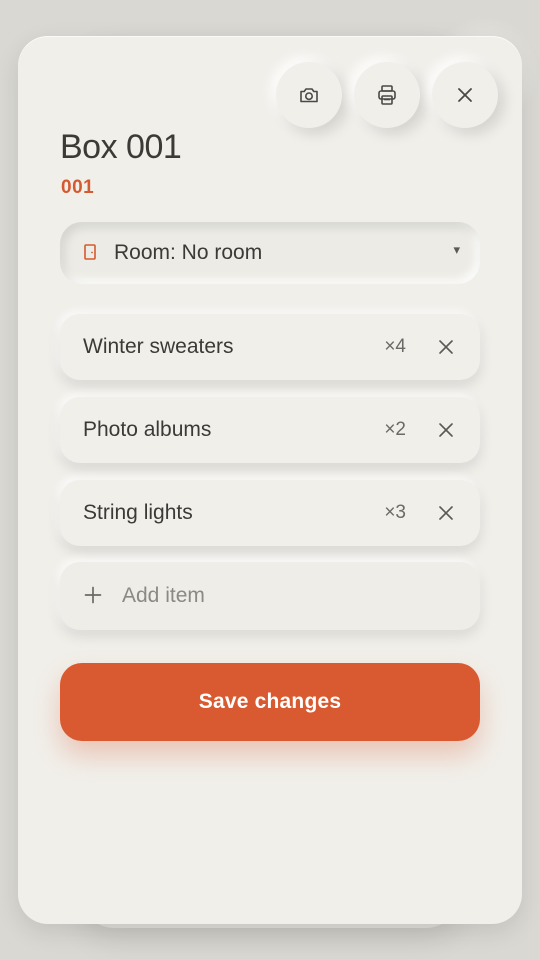 Image resolution: width=540 pixels, height=960 pixels. I want to click on add-item-placeholder: Add item, so click(163, 595).